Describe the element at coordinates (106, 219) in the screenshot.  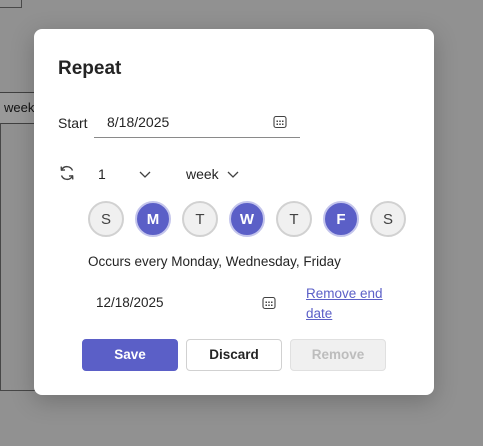
I see `day-toggle-sunday: S` at that location.